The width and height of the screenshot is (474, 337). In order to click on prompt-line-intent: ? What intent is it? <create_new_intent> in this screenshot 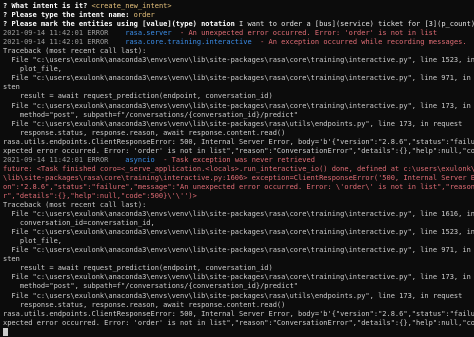, I will do `click(87, 6)`.